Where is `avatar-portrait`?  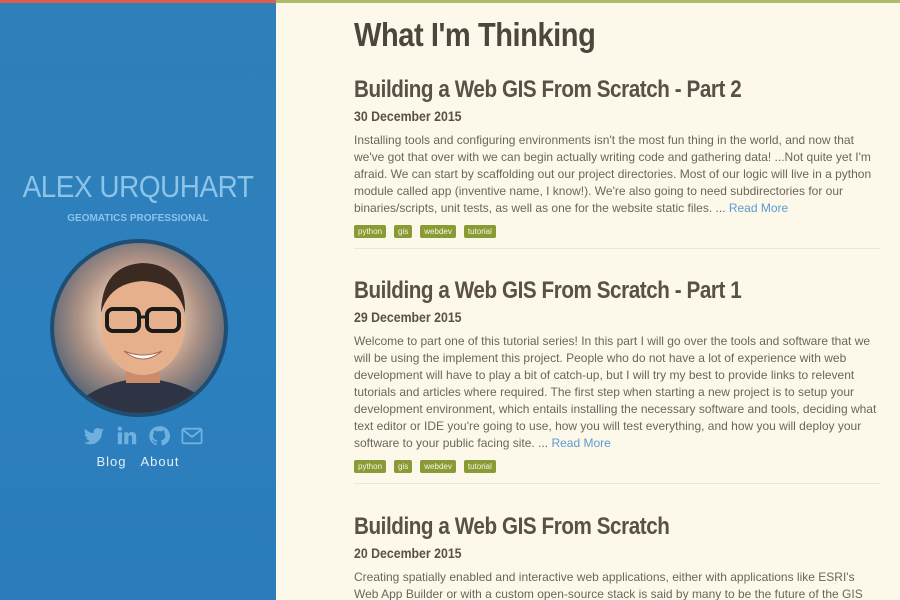 avatar-portrait is located at coordinates (139, 328).